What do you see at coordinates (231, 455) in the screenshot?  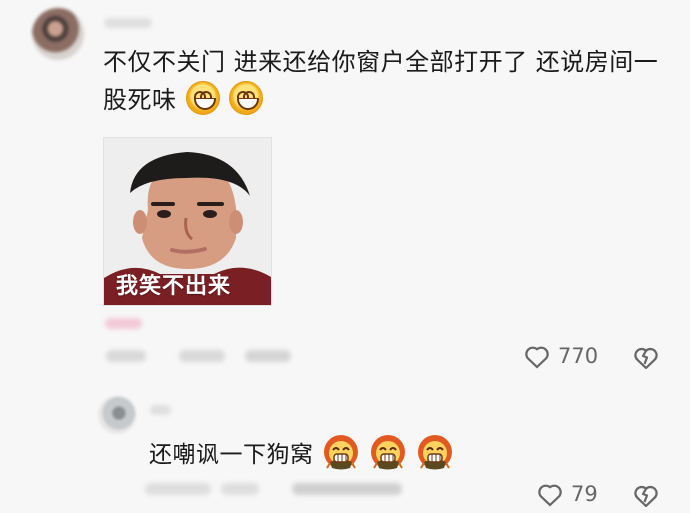 I see `reply-body: 还嘲讽一下狗窝` at bounding box center [231, 455].